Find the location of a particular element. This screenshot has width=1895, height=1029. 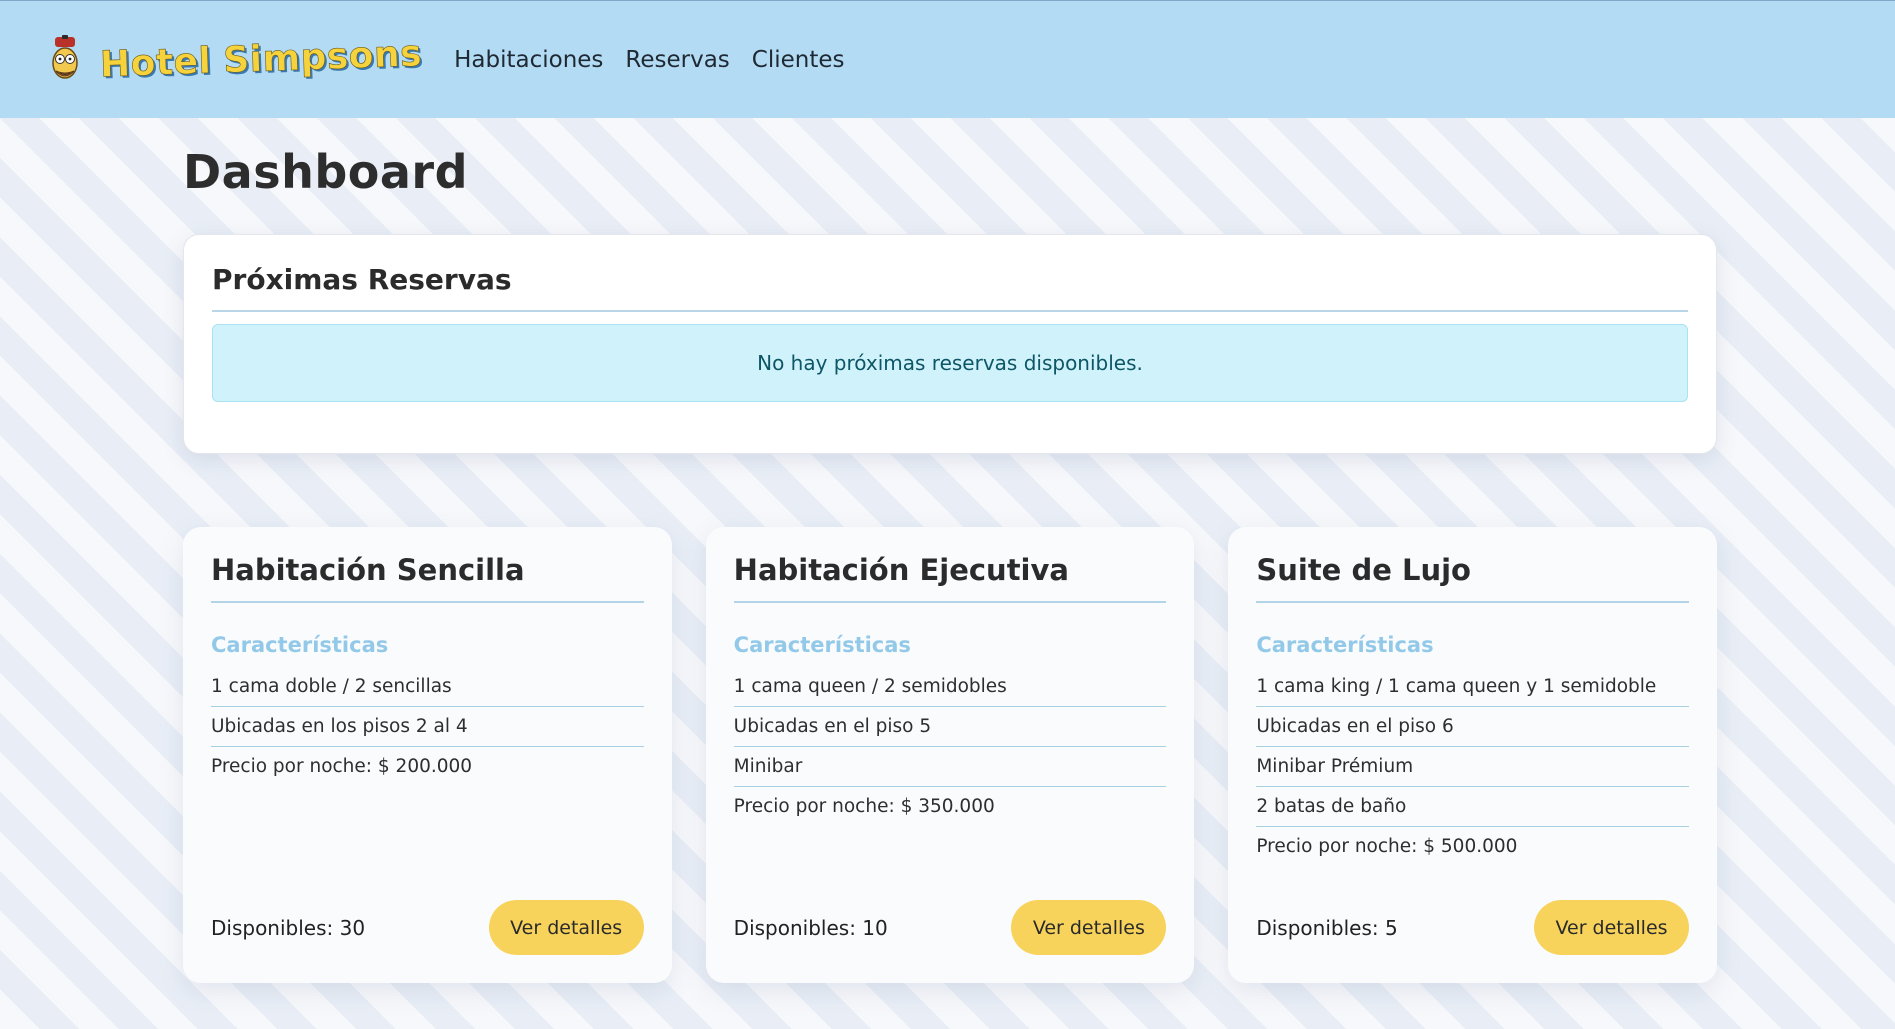

feature-item: 1 cama king / 1 cama queen y 1 semidoble is located at coordinates (1473, 687).